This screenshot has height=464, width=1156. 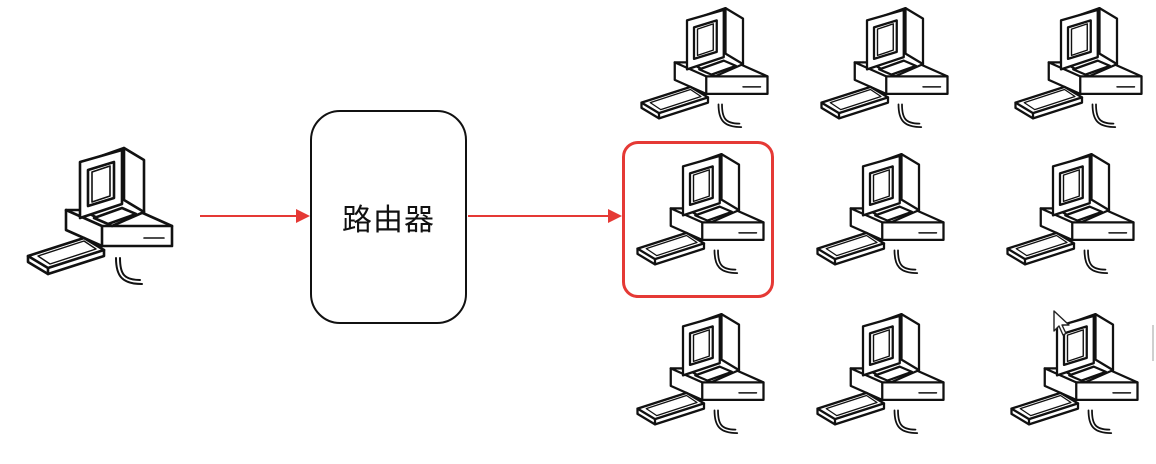 I want to click on edge-divider, so click(x=1153, y=343).